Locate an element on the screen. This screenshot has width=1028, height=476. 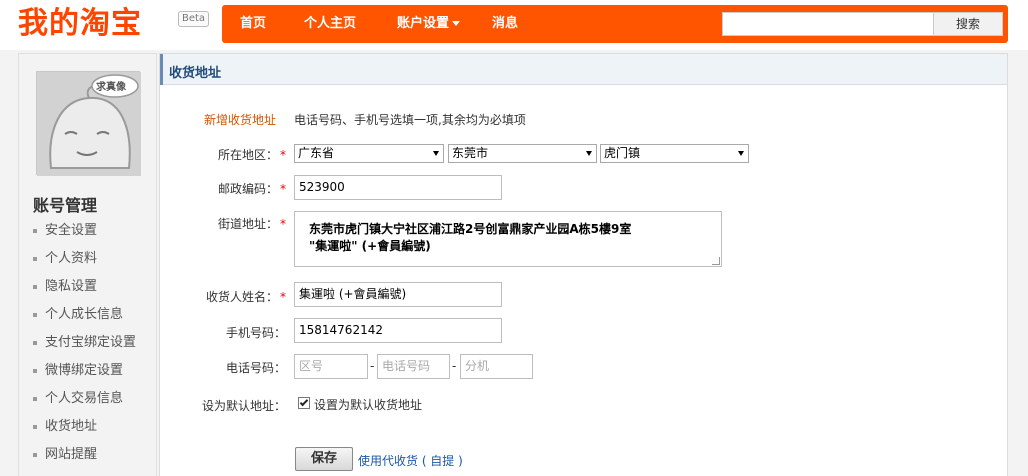
header: 我的淘宝 Beta 首页 个人主页 账户设置 消息 搜索 is located at coordinates (514, 25).